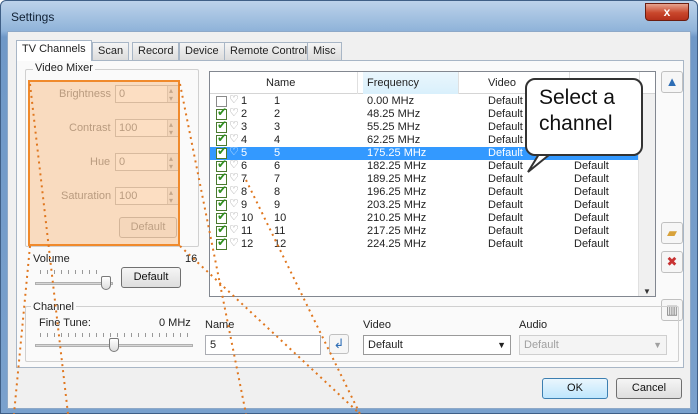 This screenshot has width=698, height=414. I want to click on channel-number: 7, so click(244, 179).